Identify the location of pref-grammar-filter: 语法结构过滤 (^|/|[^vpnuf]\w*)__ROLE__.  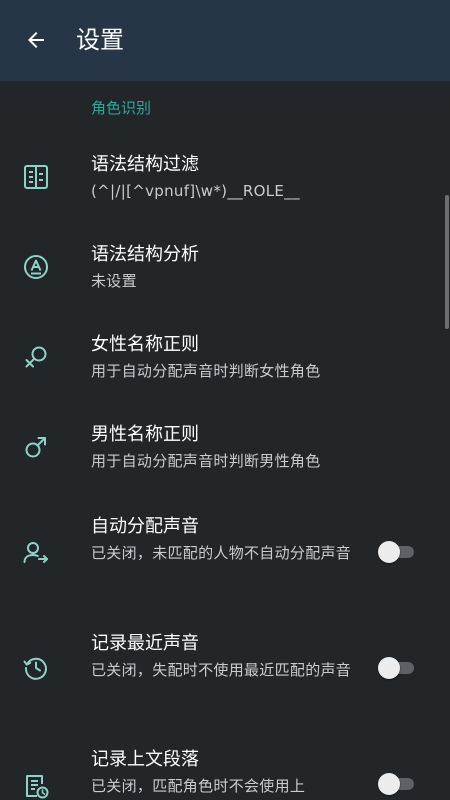
(225, 182).